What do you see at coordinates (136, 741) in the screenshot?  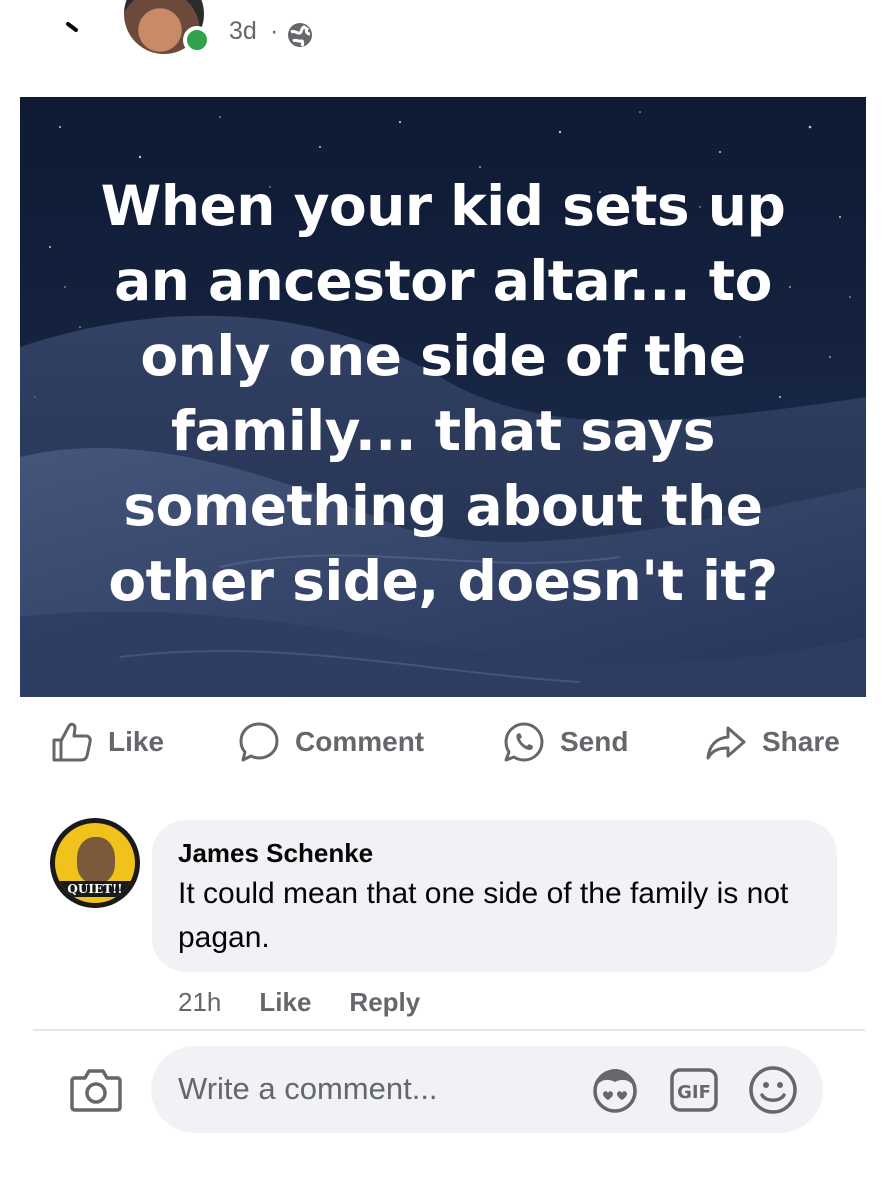 I see `like-label: Like` at bounding box center [136, 741].